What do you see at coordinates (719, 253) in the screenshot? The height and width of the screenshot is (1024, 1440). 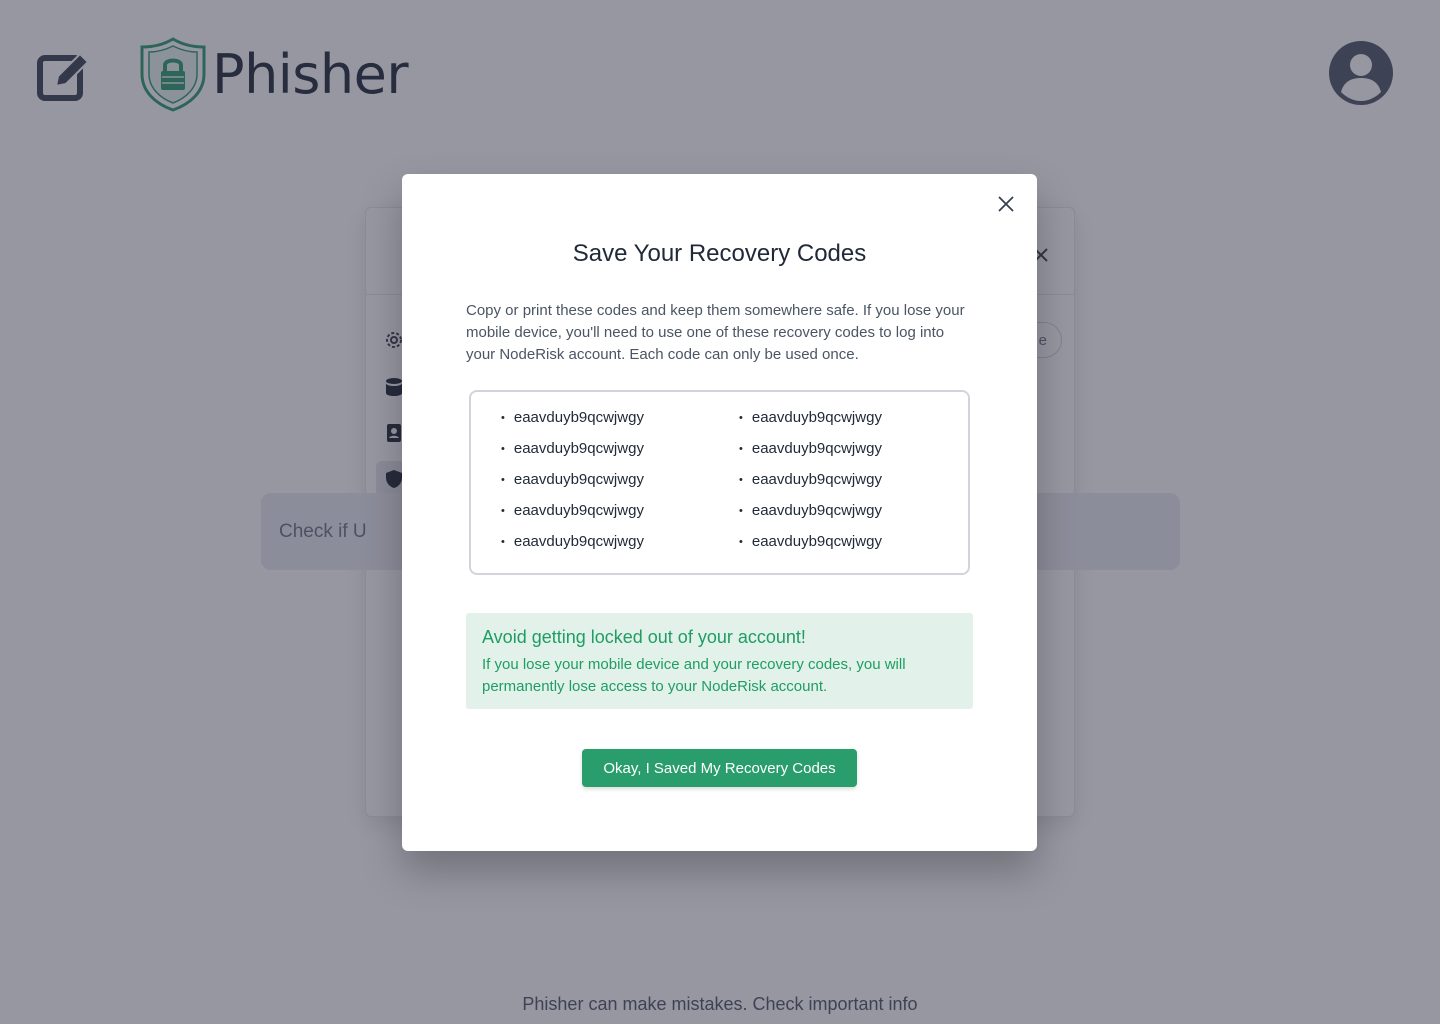 I see `modal-title: Save Your Recovery Codes` at bounding box center [719, 253].